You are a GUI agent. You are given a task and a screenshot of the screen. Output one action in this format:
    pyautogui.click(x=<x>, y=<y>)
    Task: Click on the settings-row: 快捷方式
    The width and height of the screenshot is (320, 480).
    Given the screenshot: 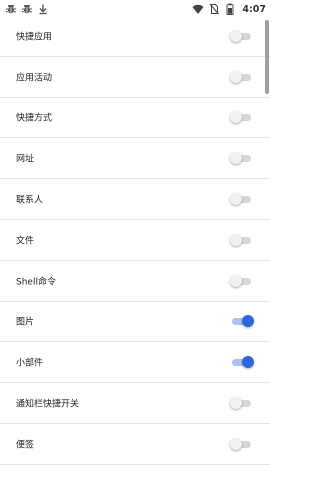 What is the action you would take?
    pyautogui.click(x=135, y=118)
    